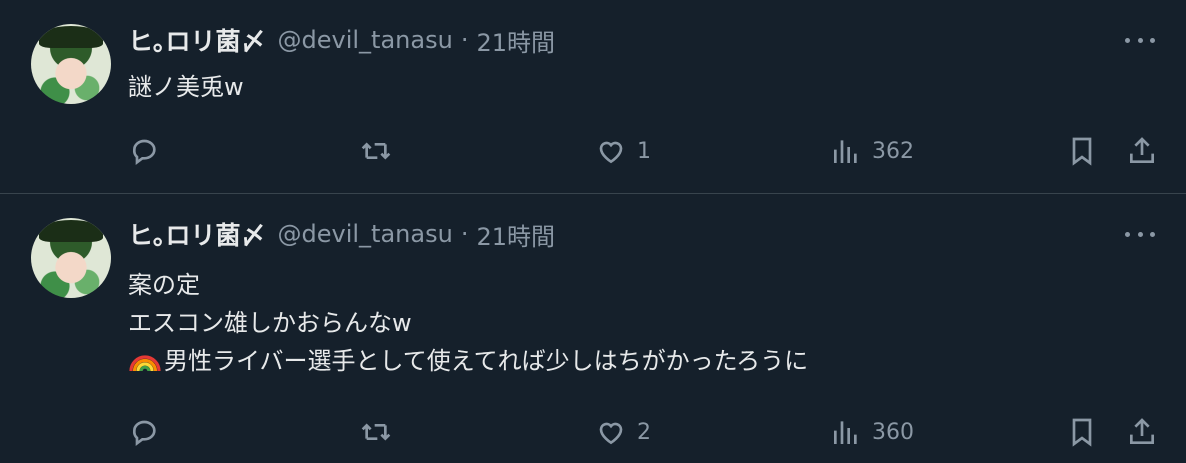 The image size is (1186, 463). Describe the element at coordinates (893, 432) in the screenshot. I see `view-count: 360` at that location.